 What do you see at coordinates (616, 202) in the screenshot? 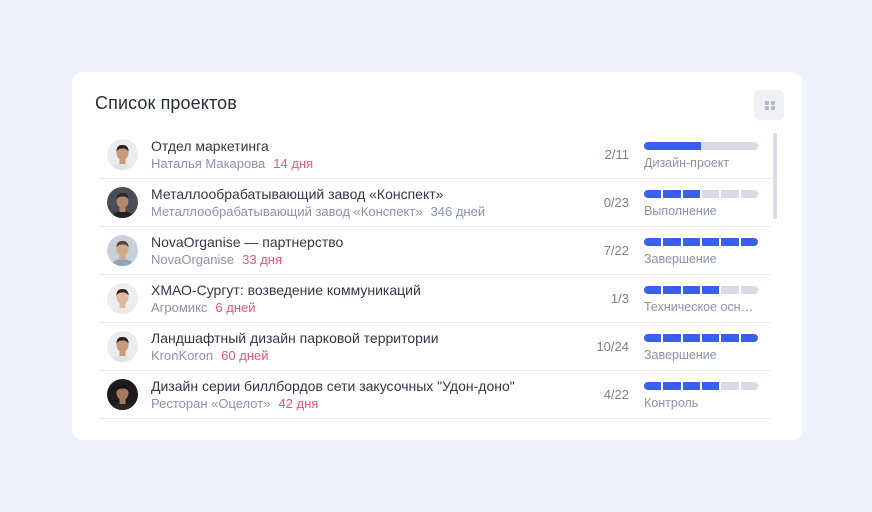
I see `task-count: 0/23` at bounding box center [616, 202].